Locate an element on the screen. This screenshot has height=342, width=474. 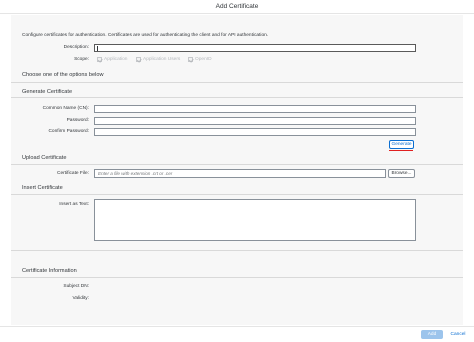
confirm-password-input is located at coordinates (255, 132).